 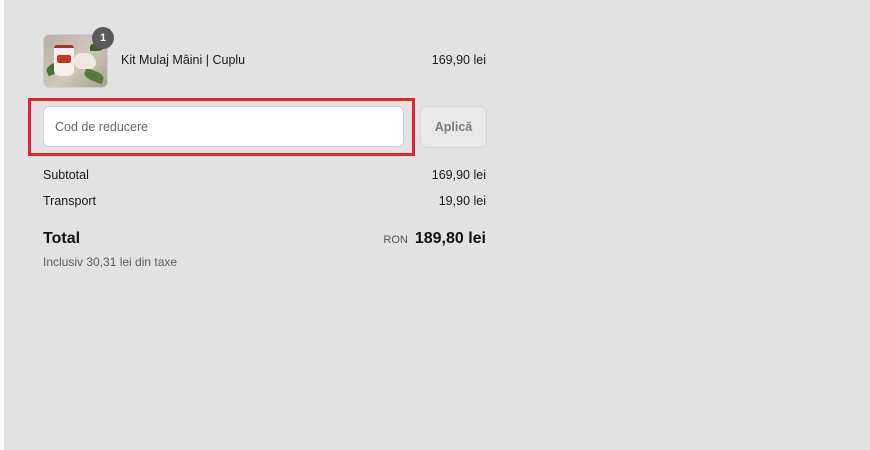 I want to click on product-price: 169,90 lei, so click(x=458, y=60).